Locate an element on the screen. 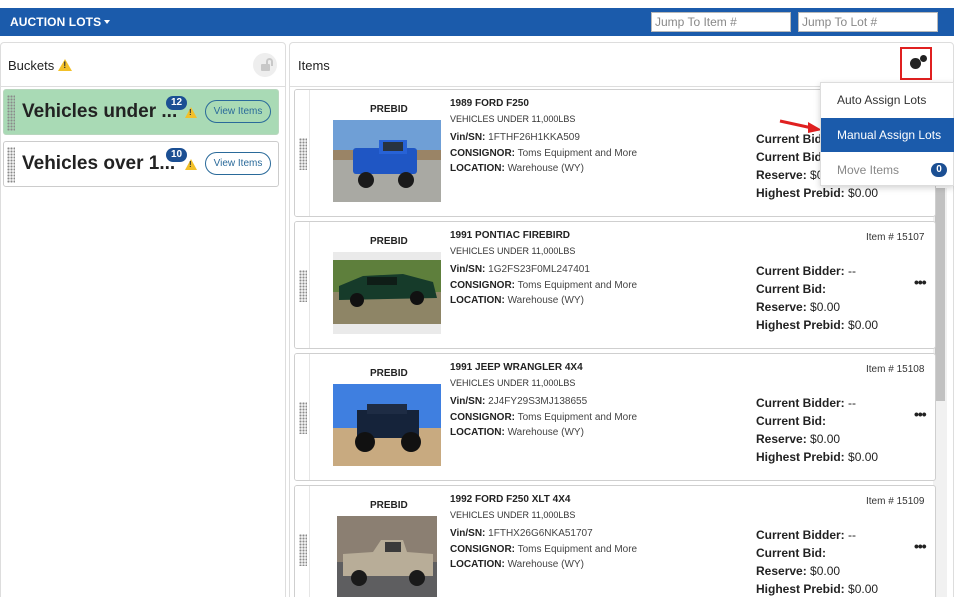 The image size is (954, 597). scrollbar-thumb is located at coordinates (940, 294).